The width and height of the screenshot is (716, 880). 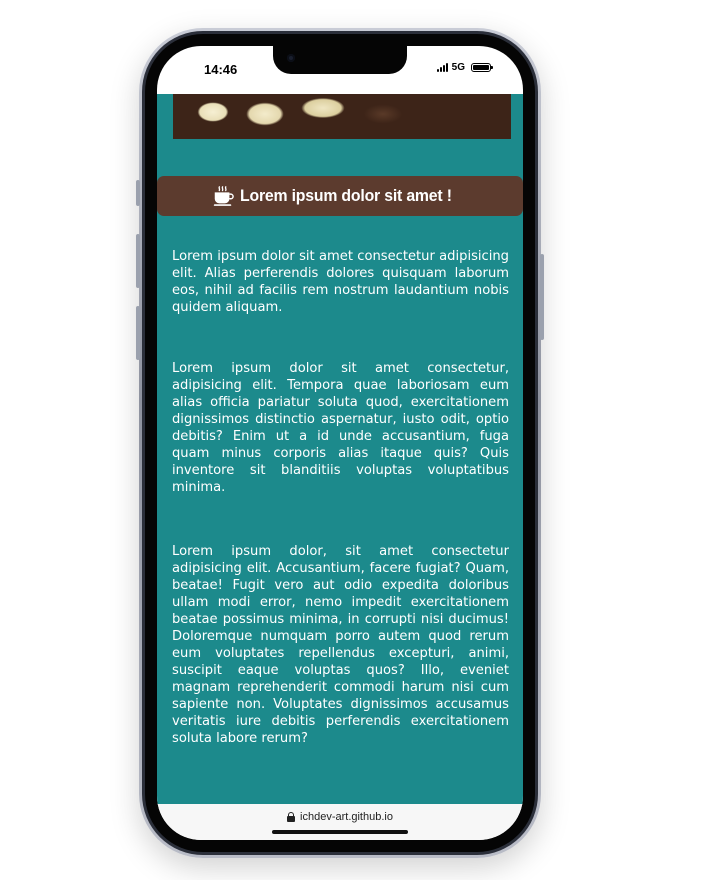 I want to click on status-indicators: 5G, so click(x=464, y=67).